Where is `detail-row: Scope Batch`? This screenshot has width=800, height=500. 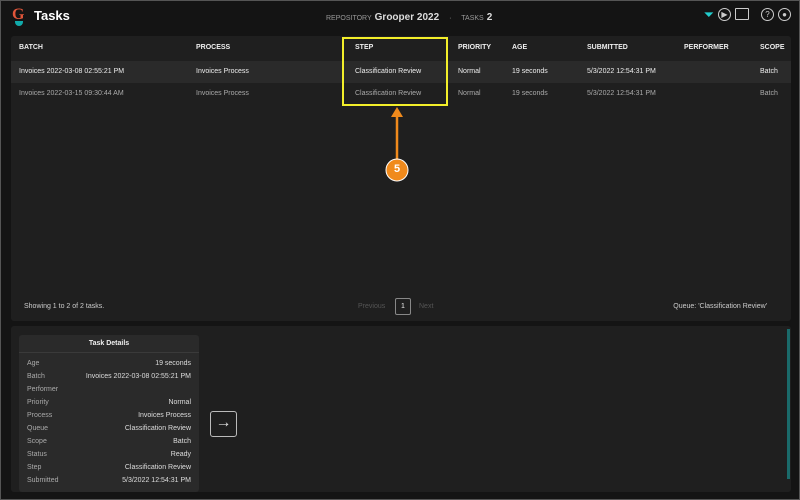
detail-row: Scope Batch is located at coordinates (109, 441).